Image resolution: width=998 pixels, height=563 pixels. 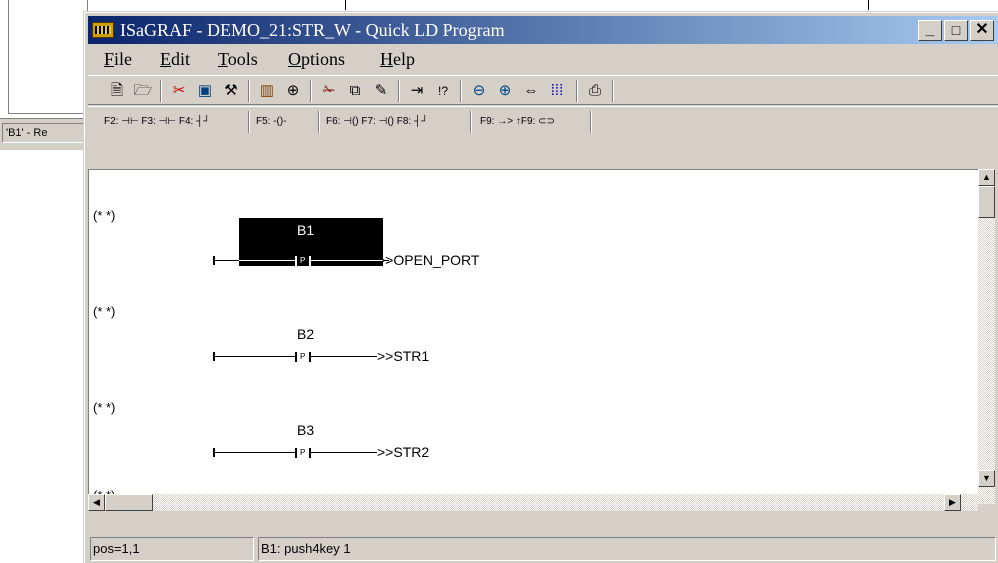 What do you see at coordinates (505, 91) in the screenshot?
I see `zoom-in-icon: ⊕` at bounding box center [505, 91].